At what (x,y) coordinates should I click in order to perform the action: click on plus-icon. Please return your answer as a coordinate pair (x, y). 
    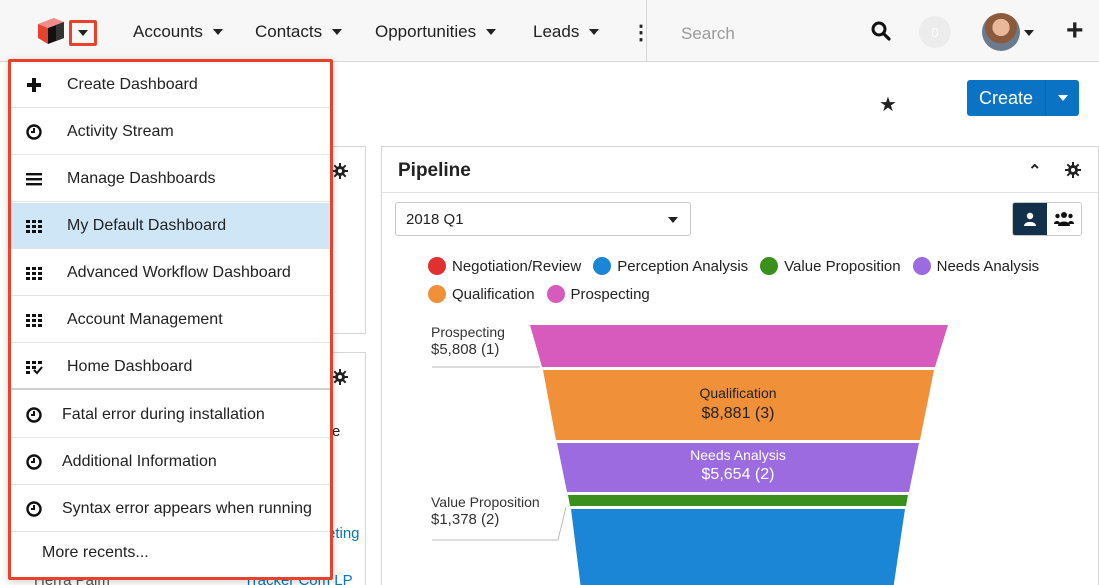
    Looking at the image, I should click on (34, 85).